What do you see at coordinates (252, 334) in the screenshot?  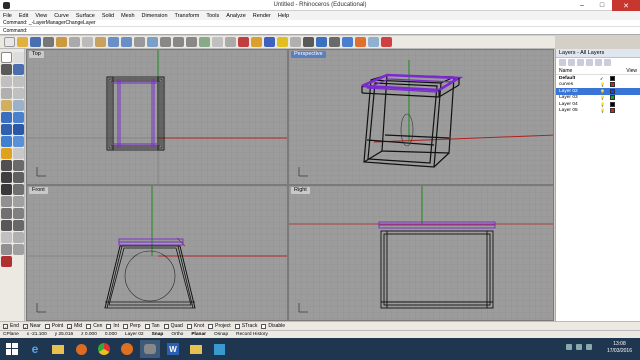 I see `status-record-history: Record History` at bounding box center [252, 334].